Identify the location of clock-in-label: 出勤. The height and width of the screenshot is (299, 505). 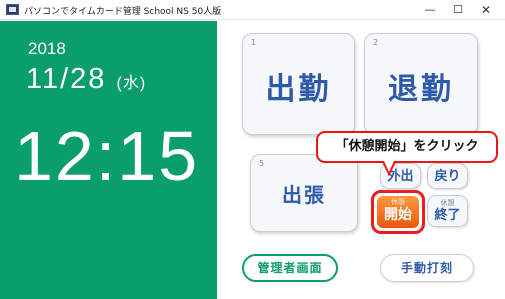
(298, 89).